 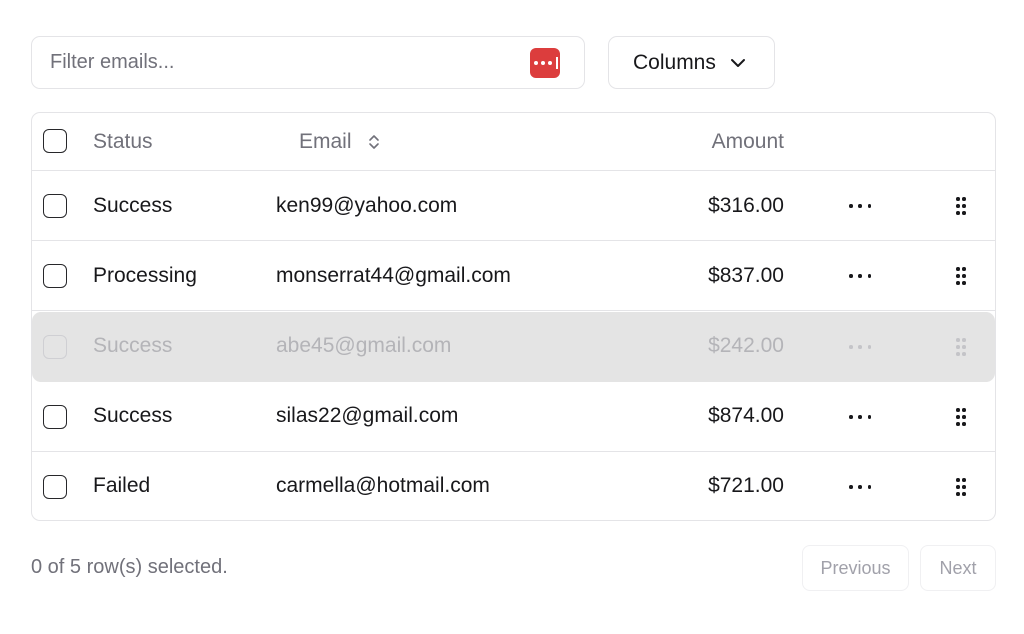 I want to click on table-row: Processing monserrat44@gmail.com $837.00, so click(x=513, y=276).